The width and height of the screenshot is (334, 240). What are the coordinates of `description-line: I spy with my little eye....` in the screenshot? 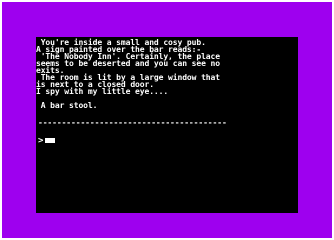 It's located at (102, 91).